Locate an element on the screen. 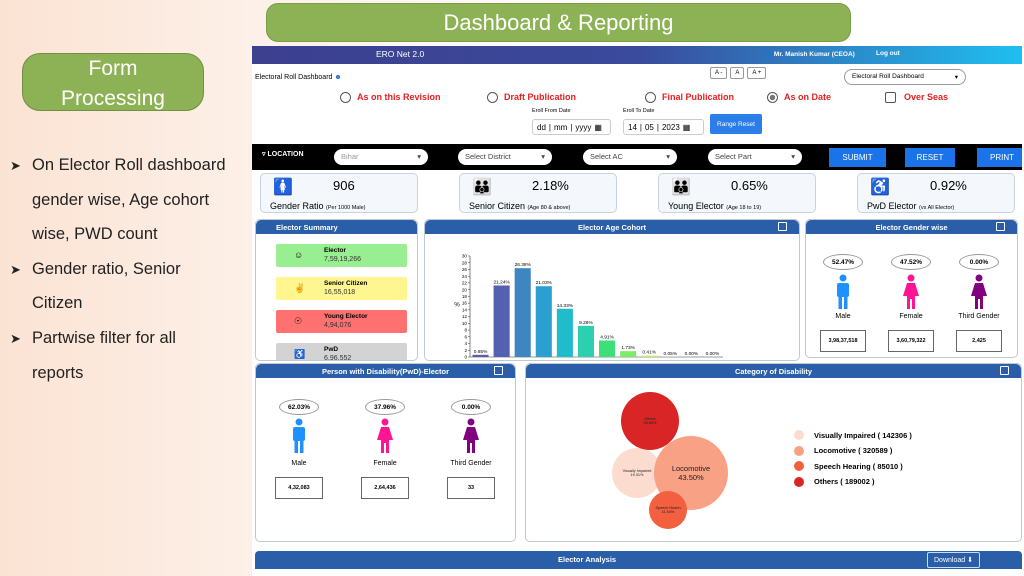 The height and width of the screenshot is (576, 1024). y-tick-label: 16 is located at coordinates (465, 303).